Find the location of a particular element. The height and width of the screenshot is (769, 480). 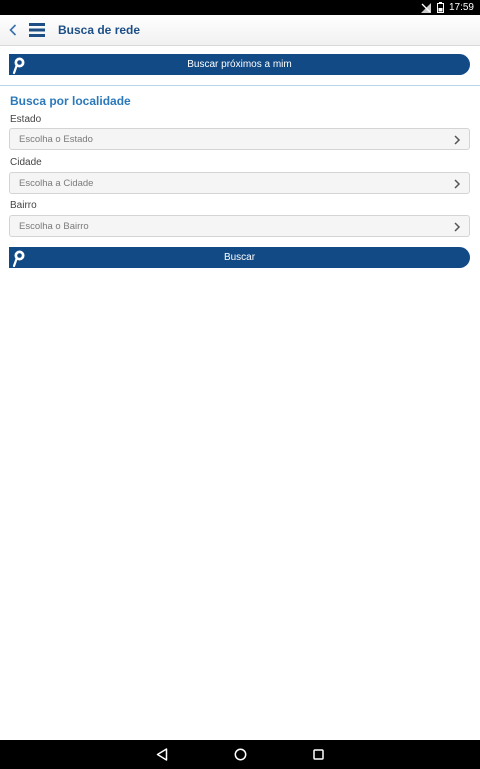

menu-icon is located at coordinates (37, 30).